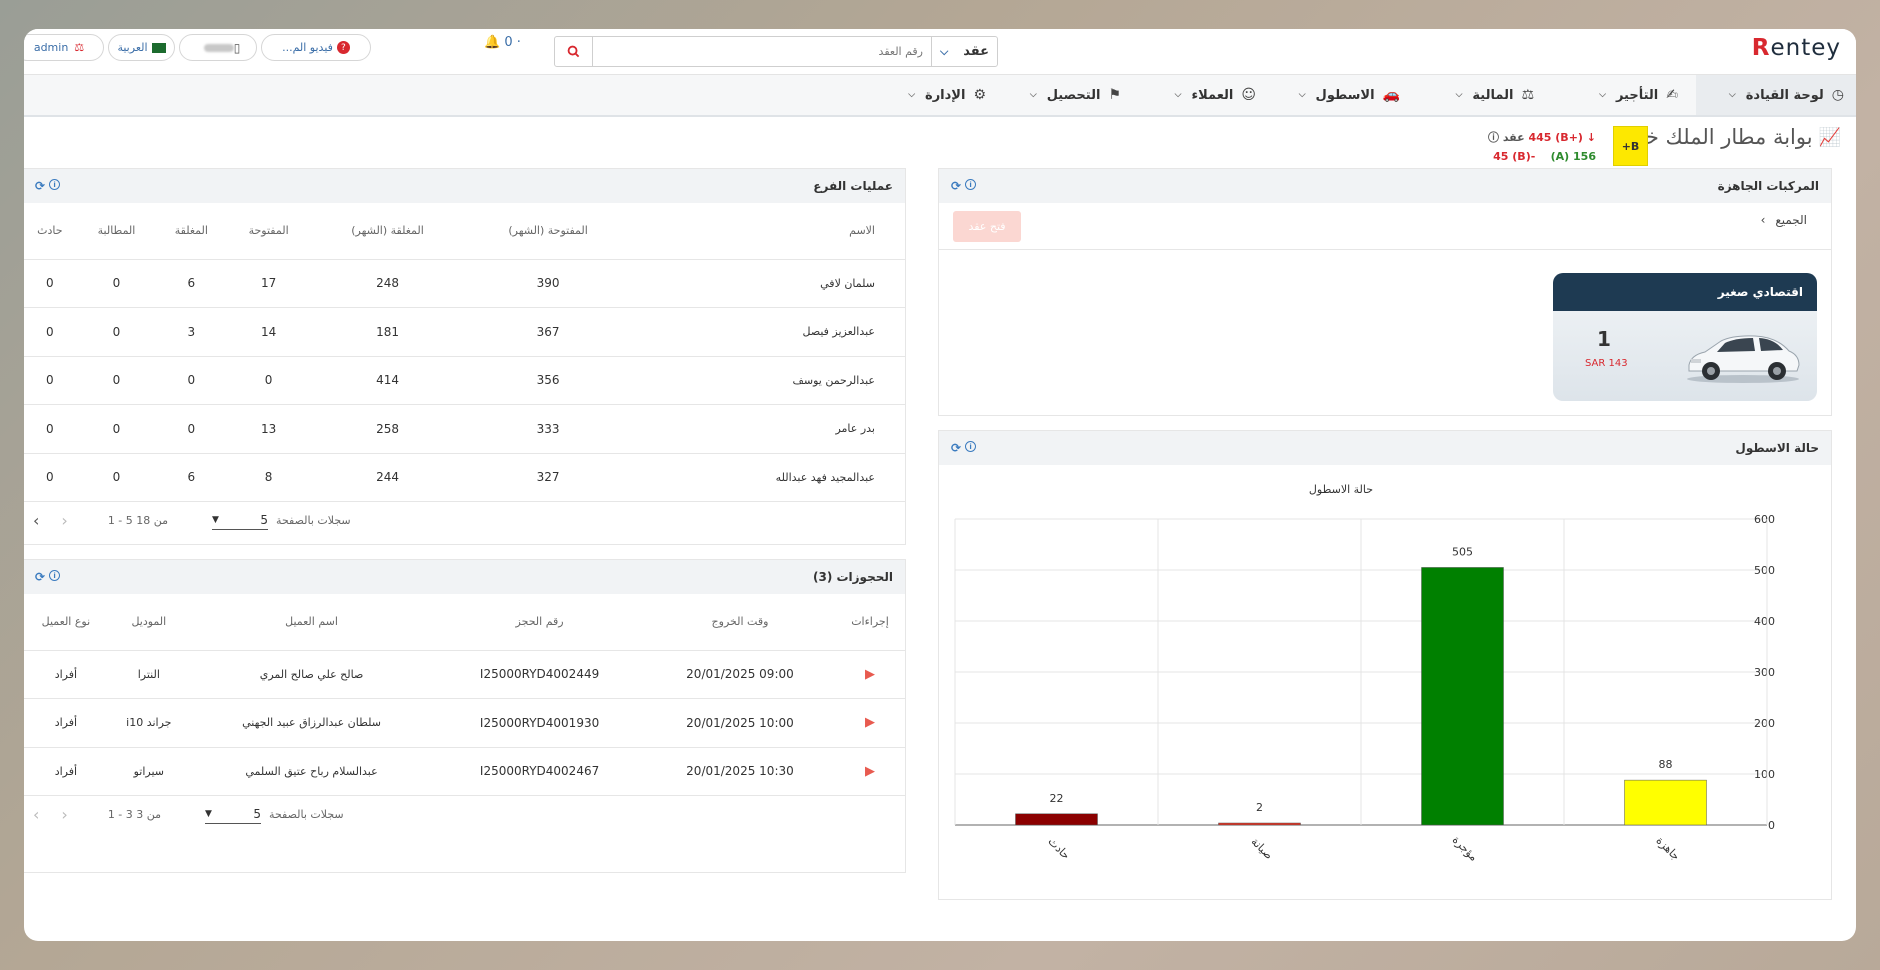 The width and height of the screenshot is (1880, 970). Describe the element at coordinates (148, 771) in the screenshot. I see `cell: سيراتو` at that location.